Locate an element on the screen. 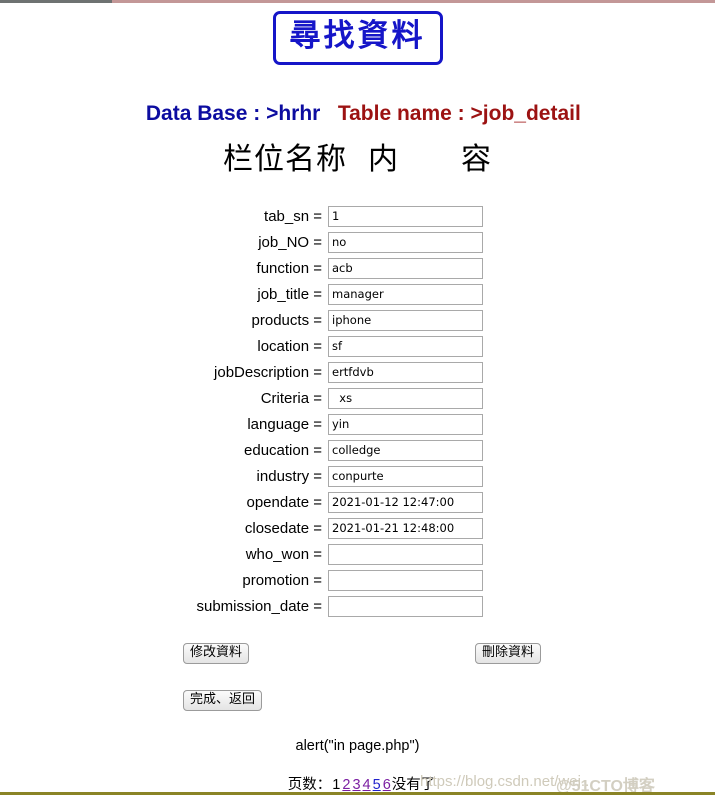  field-row: language = is located at coordinates (332, 424).